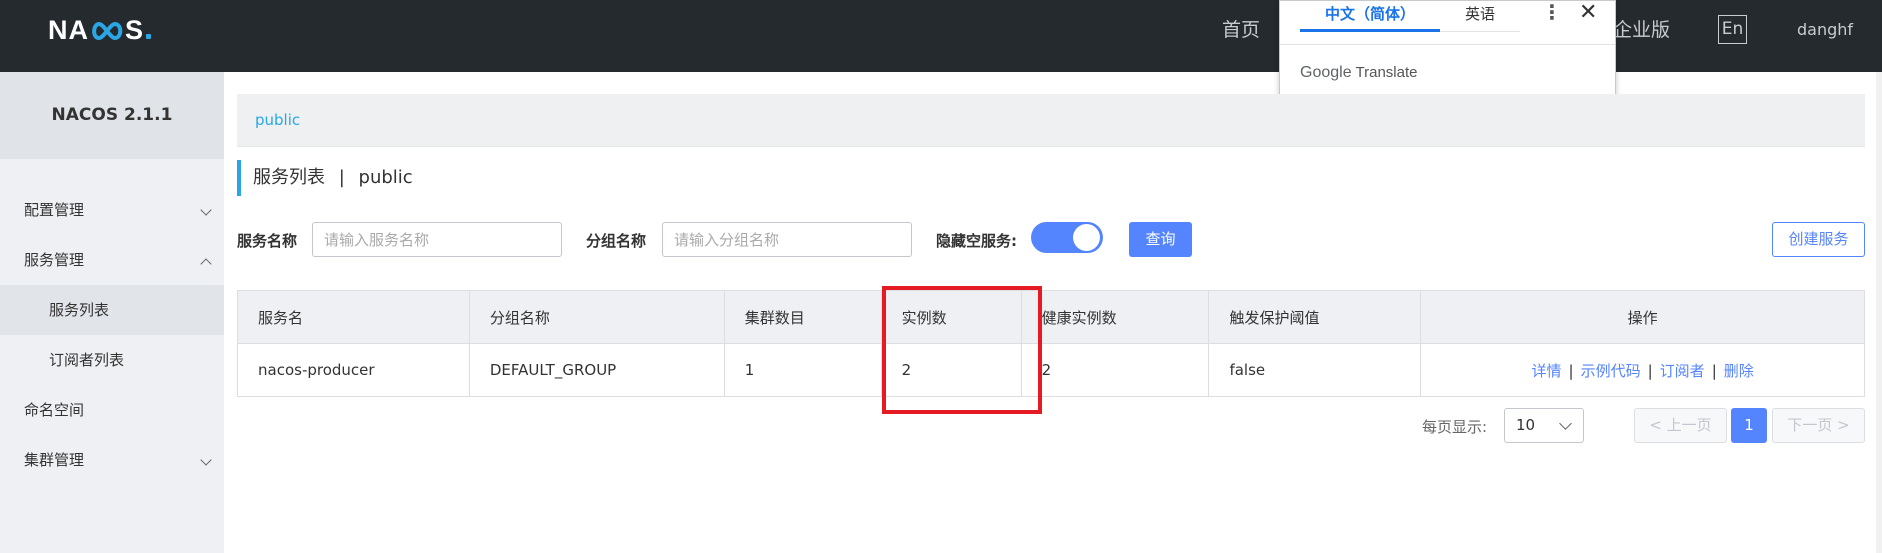 This screenshot has width=1882, height=553. What do you see at coordinates (112, 410) in the screenshot?
I see `sidebar-item-namespace: 命名空间` at bounding box center [112, 410].